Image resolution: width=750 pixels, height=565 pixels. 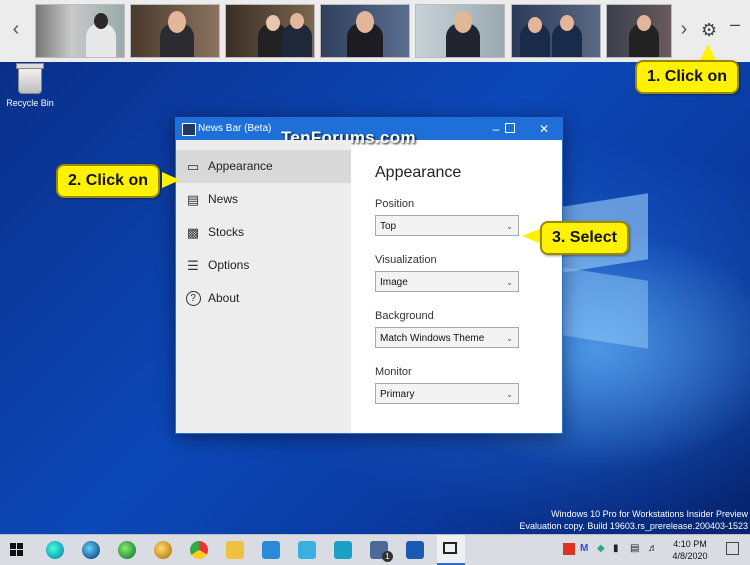 What do you see at coordinates (510, 129) in the screenshot?
I see `maximize-button` at bounding box center [510, 129].